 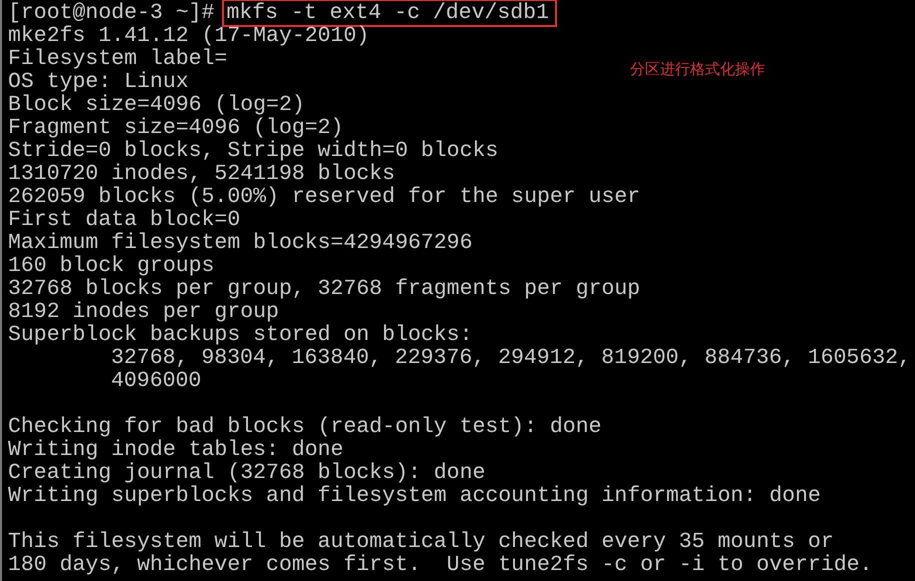 What do you see at coordinates (111, 13) in the screenshot?
I see `shell-prompt: [root@node-3 ~]#` at bounding box center [111, 13].